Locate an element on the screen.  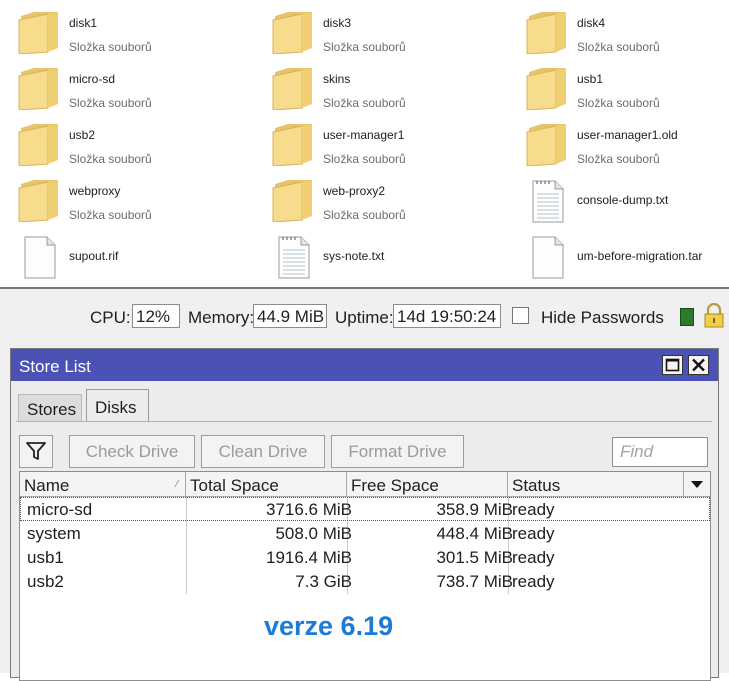
file-item: sys-note.txt is located at coordinates (397, 260).